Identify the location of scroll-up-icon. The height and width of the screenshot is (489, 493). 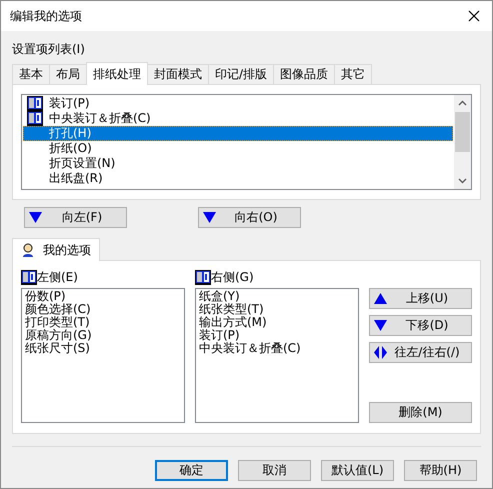
(462, 103).